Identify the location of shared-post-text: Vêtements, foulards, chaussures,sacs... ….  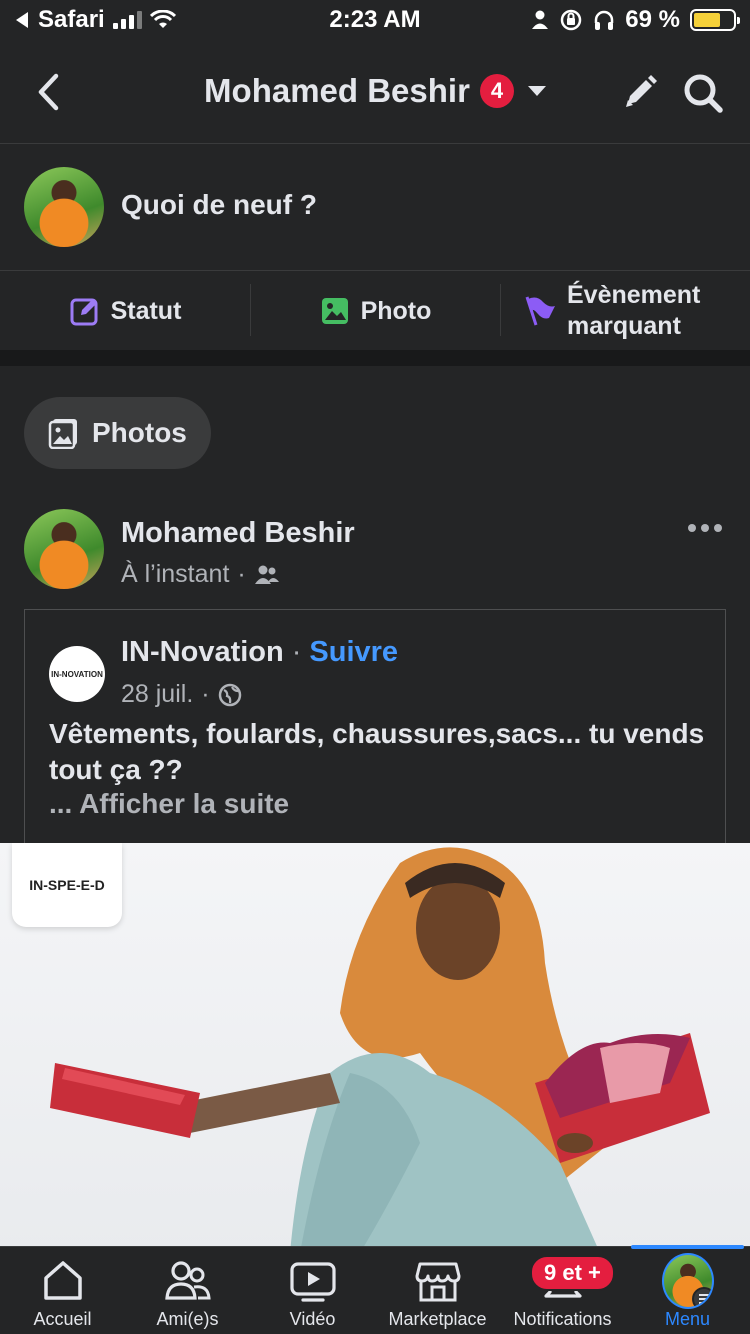
(377, 751).